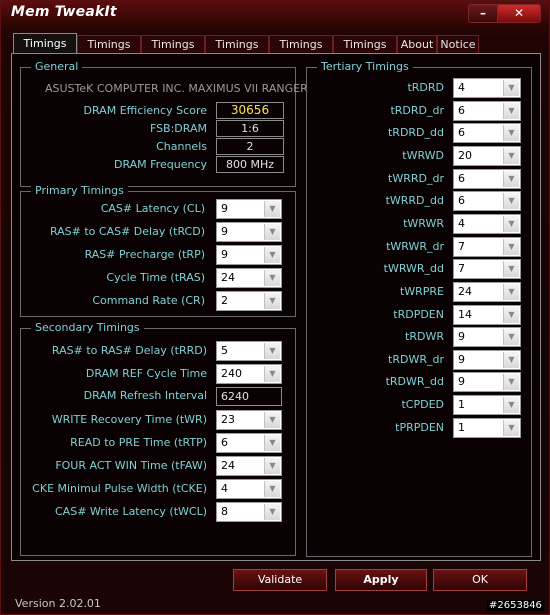 The height and width of the screenshot is (615, 550). Describe the element at coordinates (280, 580) in the screenshot. I see `validate-button: Validate` at that location.